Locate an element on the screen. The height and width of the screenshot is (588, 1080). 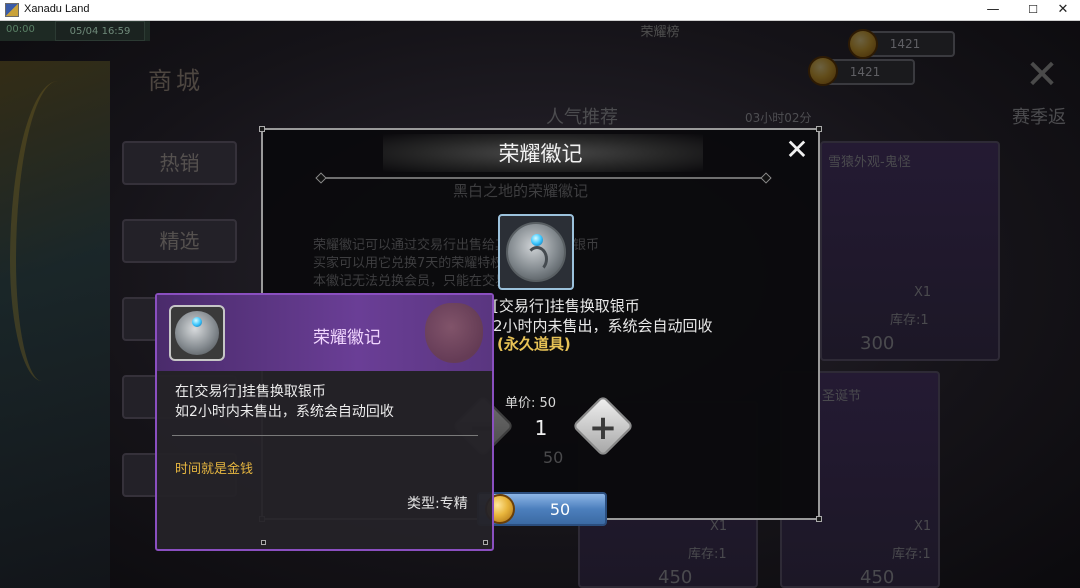
modal-desc-line-1: 在[交易行]挂售换取银币 is located at coordinates (559, 306).